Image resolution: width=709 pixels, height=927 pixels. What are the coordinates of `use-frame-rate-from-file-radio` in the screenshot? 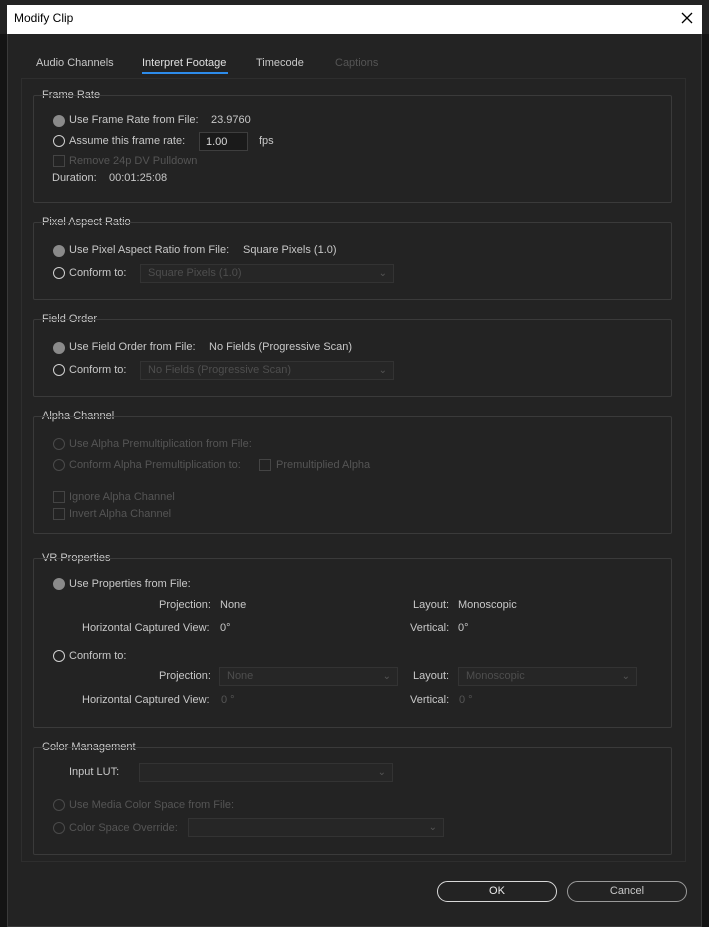 It's located at (59, 121).